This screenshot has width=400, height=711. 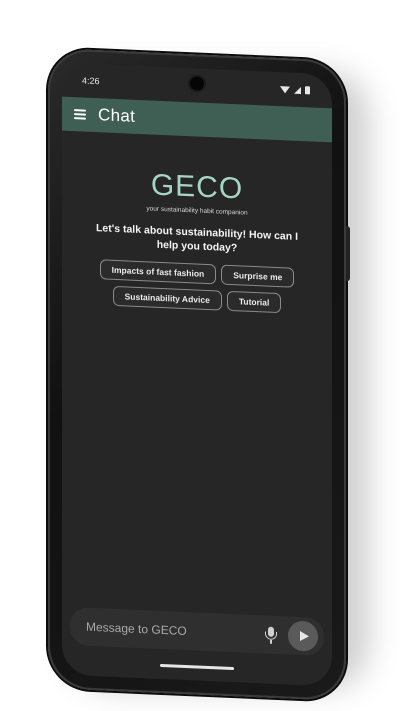 I want to click on page-title: Chat, so click(x=117, y=115).